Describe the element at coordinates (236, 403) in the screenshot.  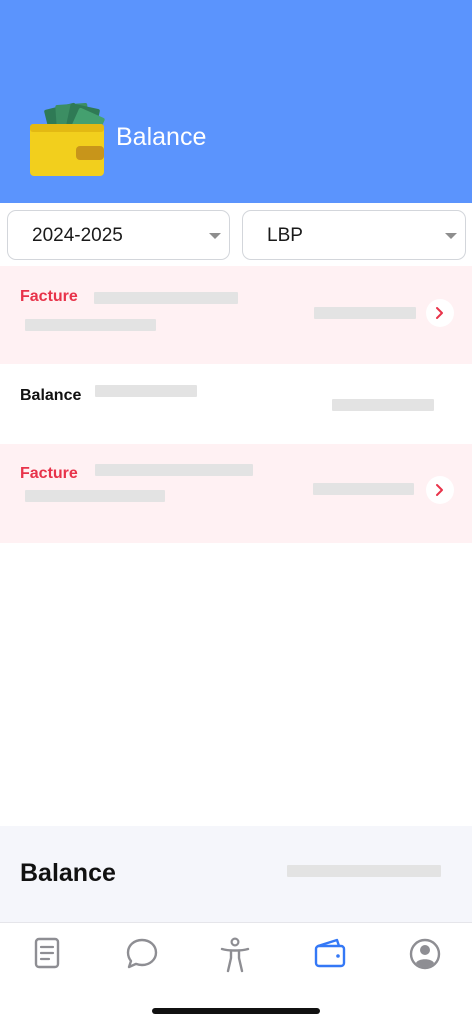
I see `balance-row: Balance` at that location.